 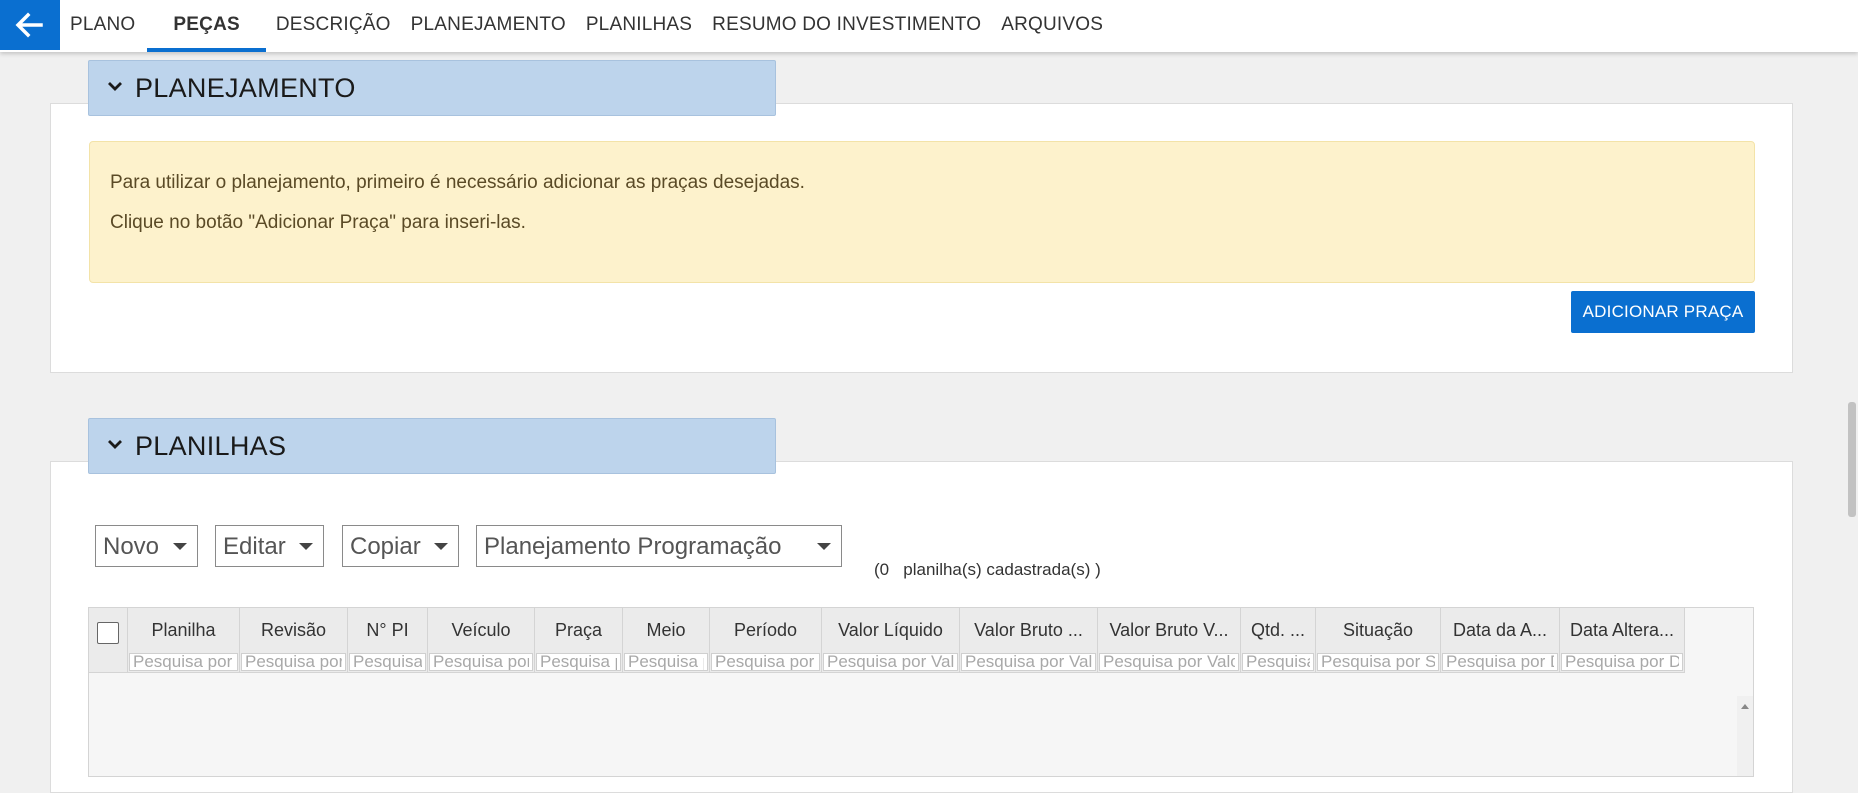 I want to click on select-all-column, so click(x=108, y=640).